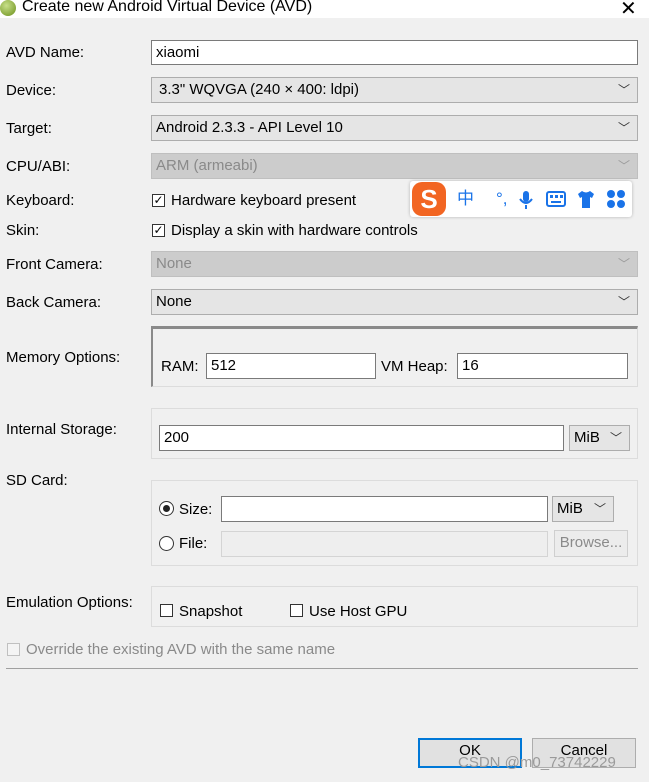  What do you see at coordinates (167, 7) in the screenshot?
I see `window-title: Create new Android Virtual Device (AVD)` at bounding box center [167, 7].